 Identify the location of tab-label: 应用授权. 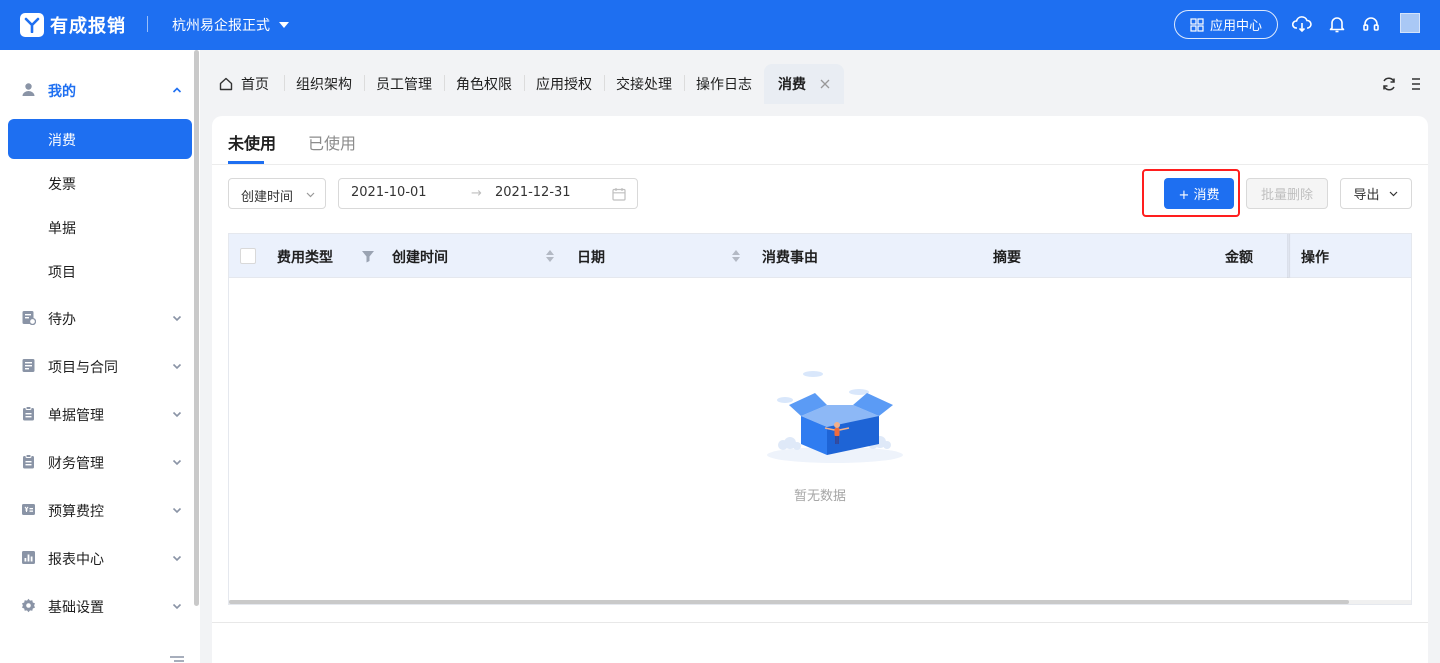
(564, 85).